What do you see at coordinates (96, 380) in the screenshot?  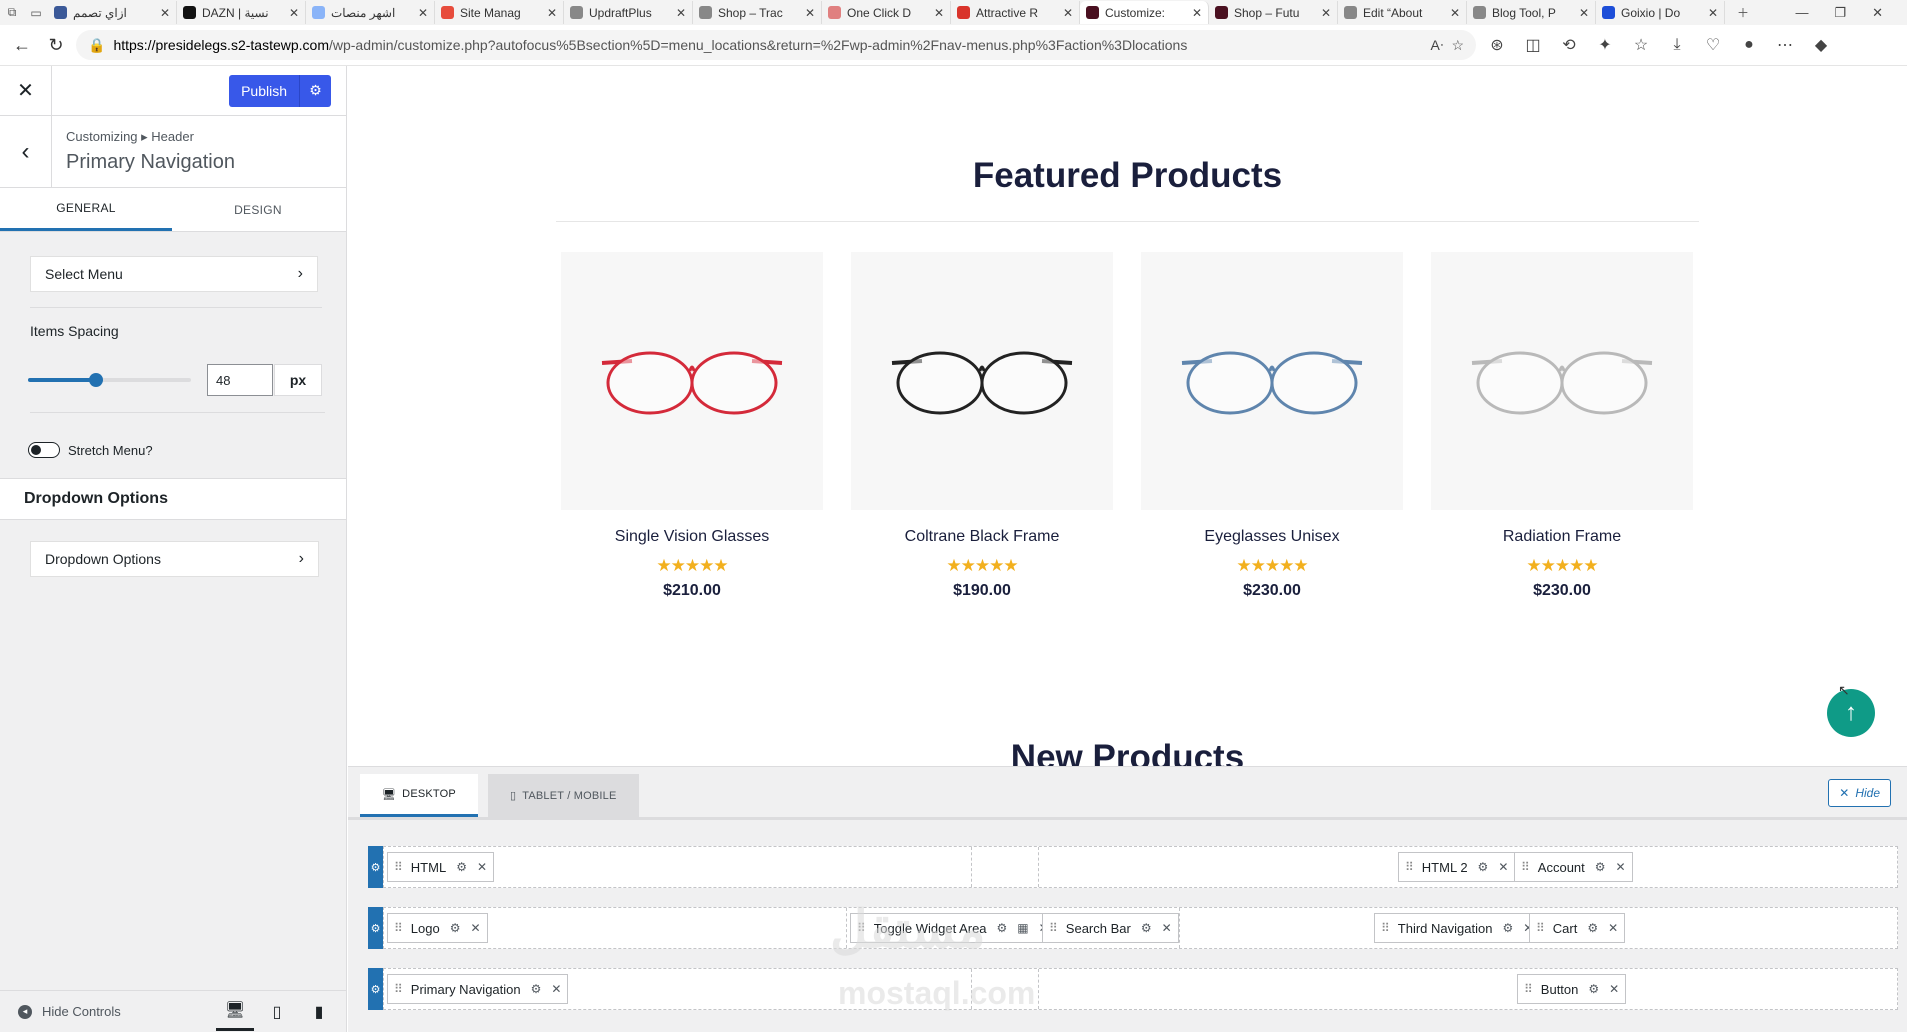 I see `slider-handle` at bounding box center [96, 380].